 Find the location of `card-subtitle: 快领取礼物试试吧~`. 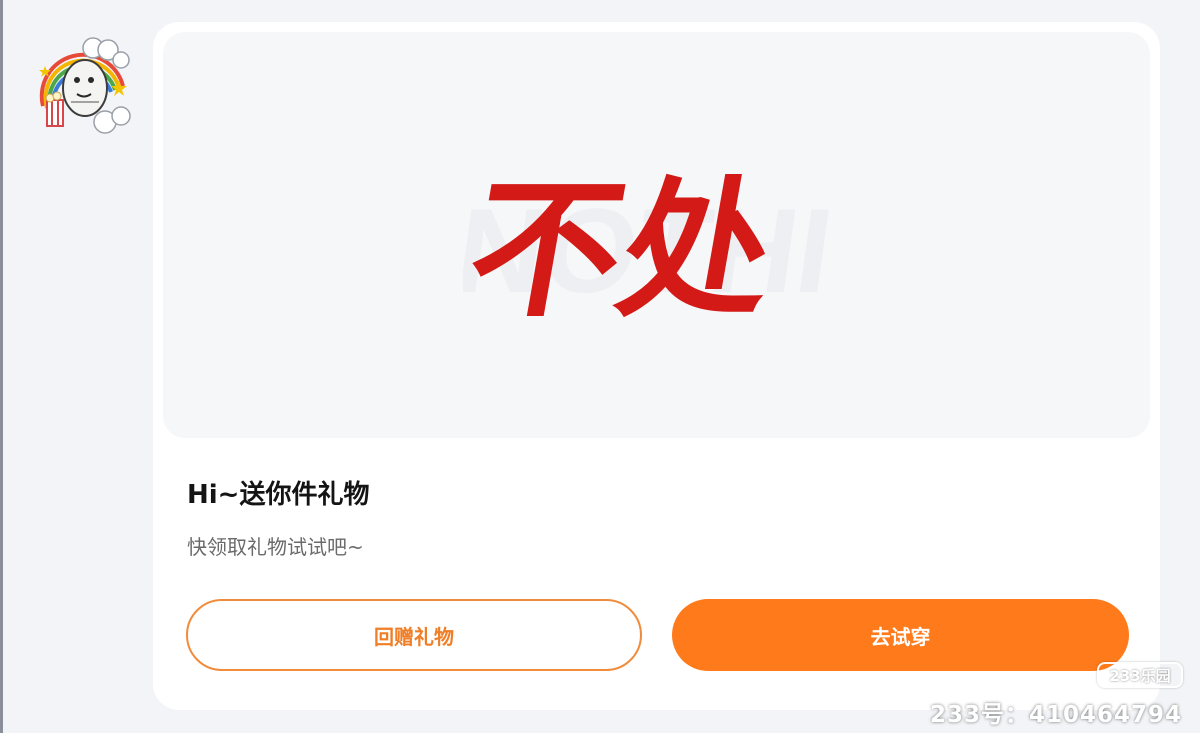

card-subtitle: 快领取礼物试试吧~ is located at coordinates (275, 547).